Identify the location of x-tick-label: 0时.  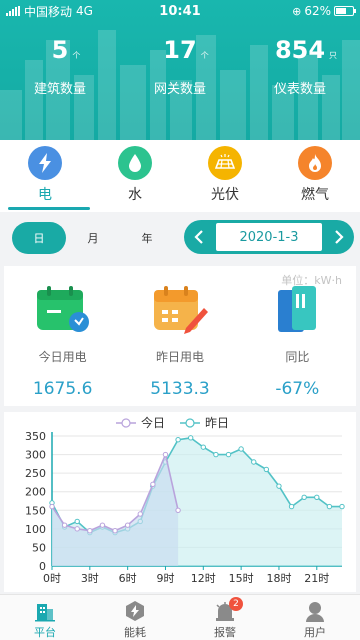
(52, 578).